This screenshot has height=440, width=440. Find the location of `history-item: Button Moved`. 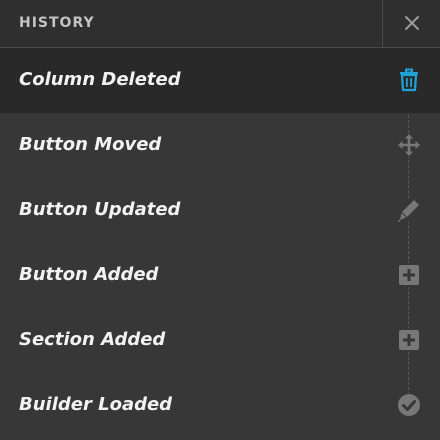

history-item: Button Moved is located at coordinates (220, 145).